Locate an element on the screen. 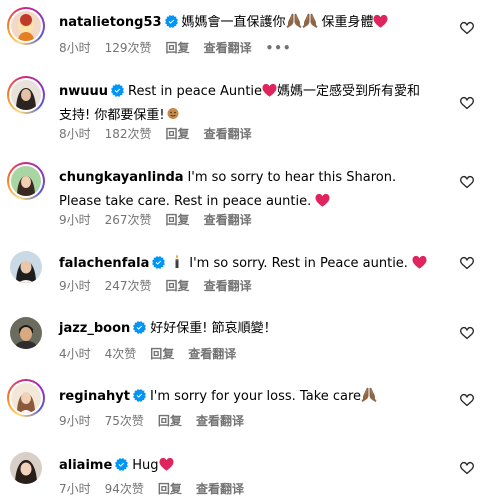  comment-body: natalietong53 媽媽會一直保護你 保重身體 is located at coordinates (246, 22).